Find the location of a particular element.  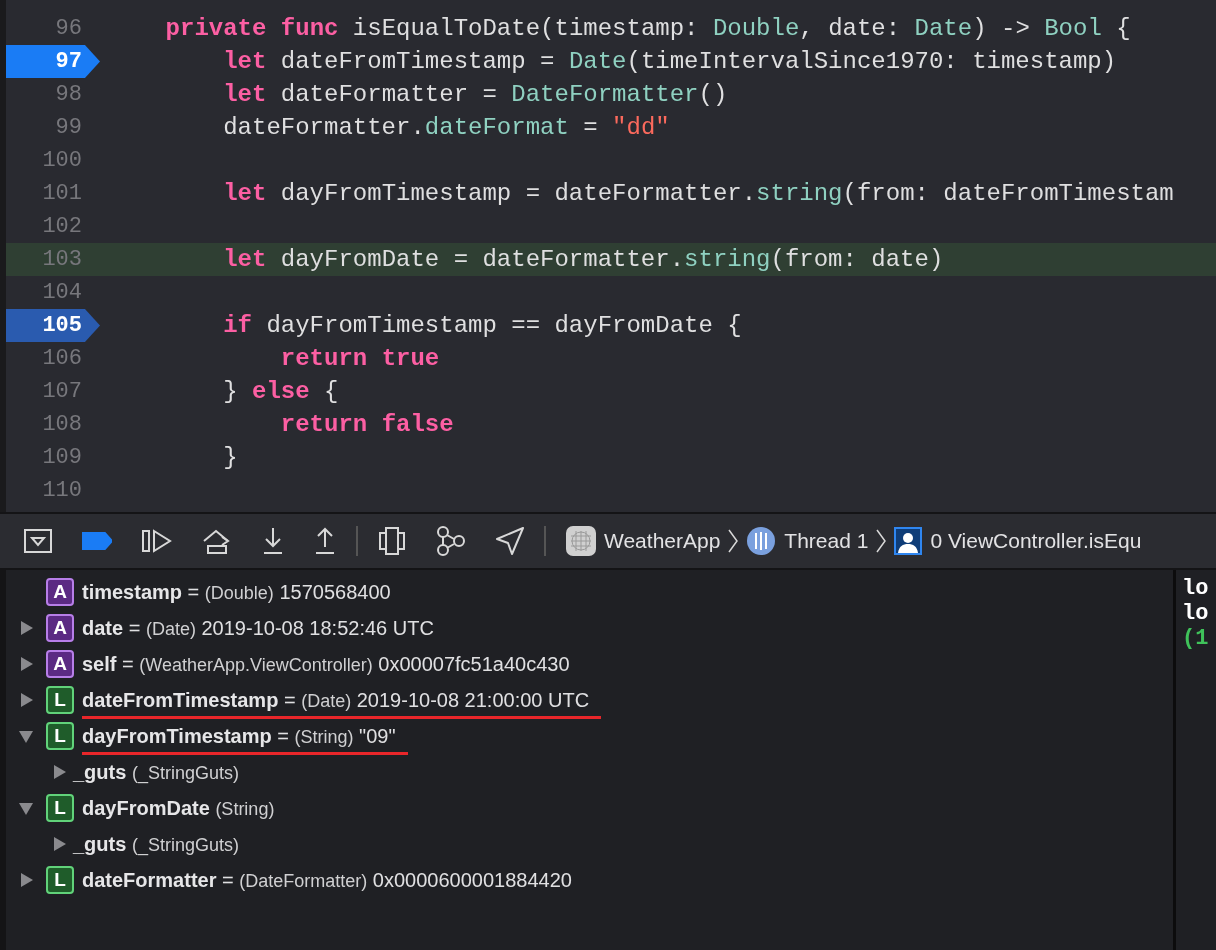

code-line: private func isEqualToDate(timestamp: Double, date: Date) -> Bool { is located at coordinates (648, 28).